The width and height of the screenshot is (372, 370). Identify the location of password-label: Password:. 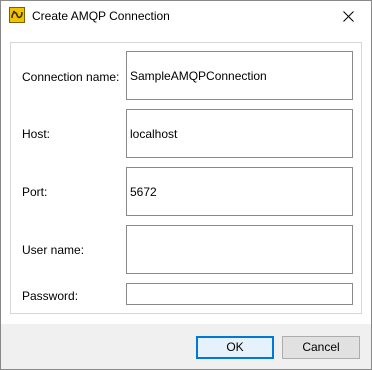
(50, 296).